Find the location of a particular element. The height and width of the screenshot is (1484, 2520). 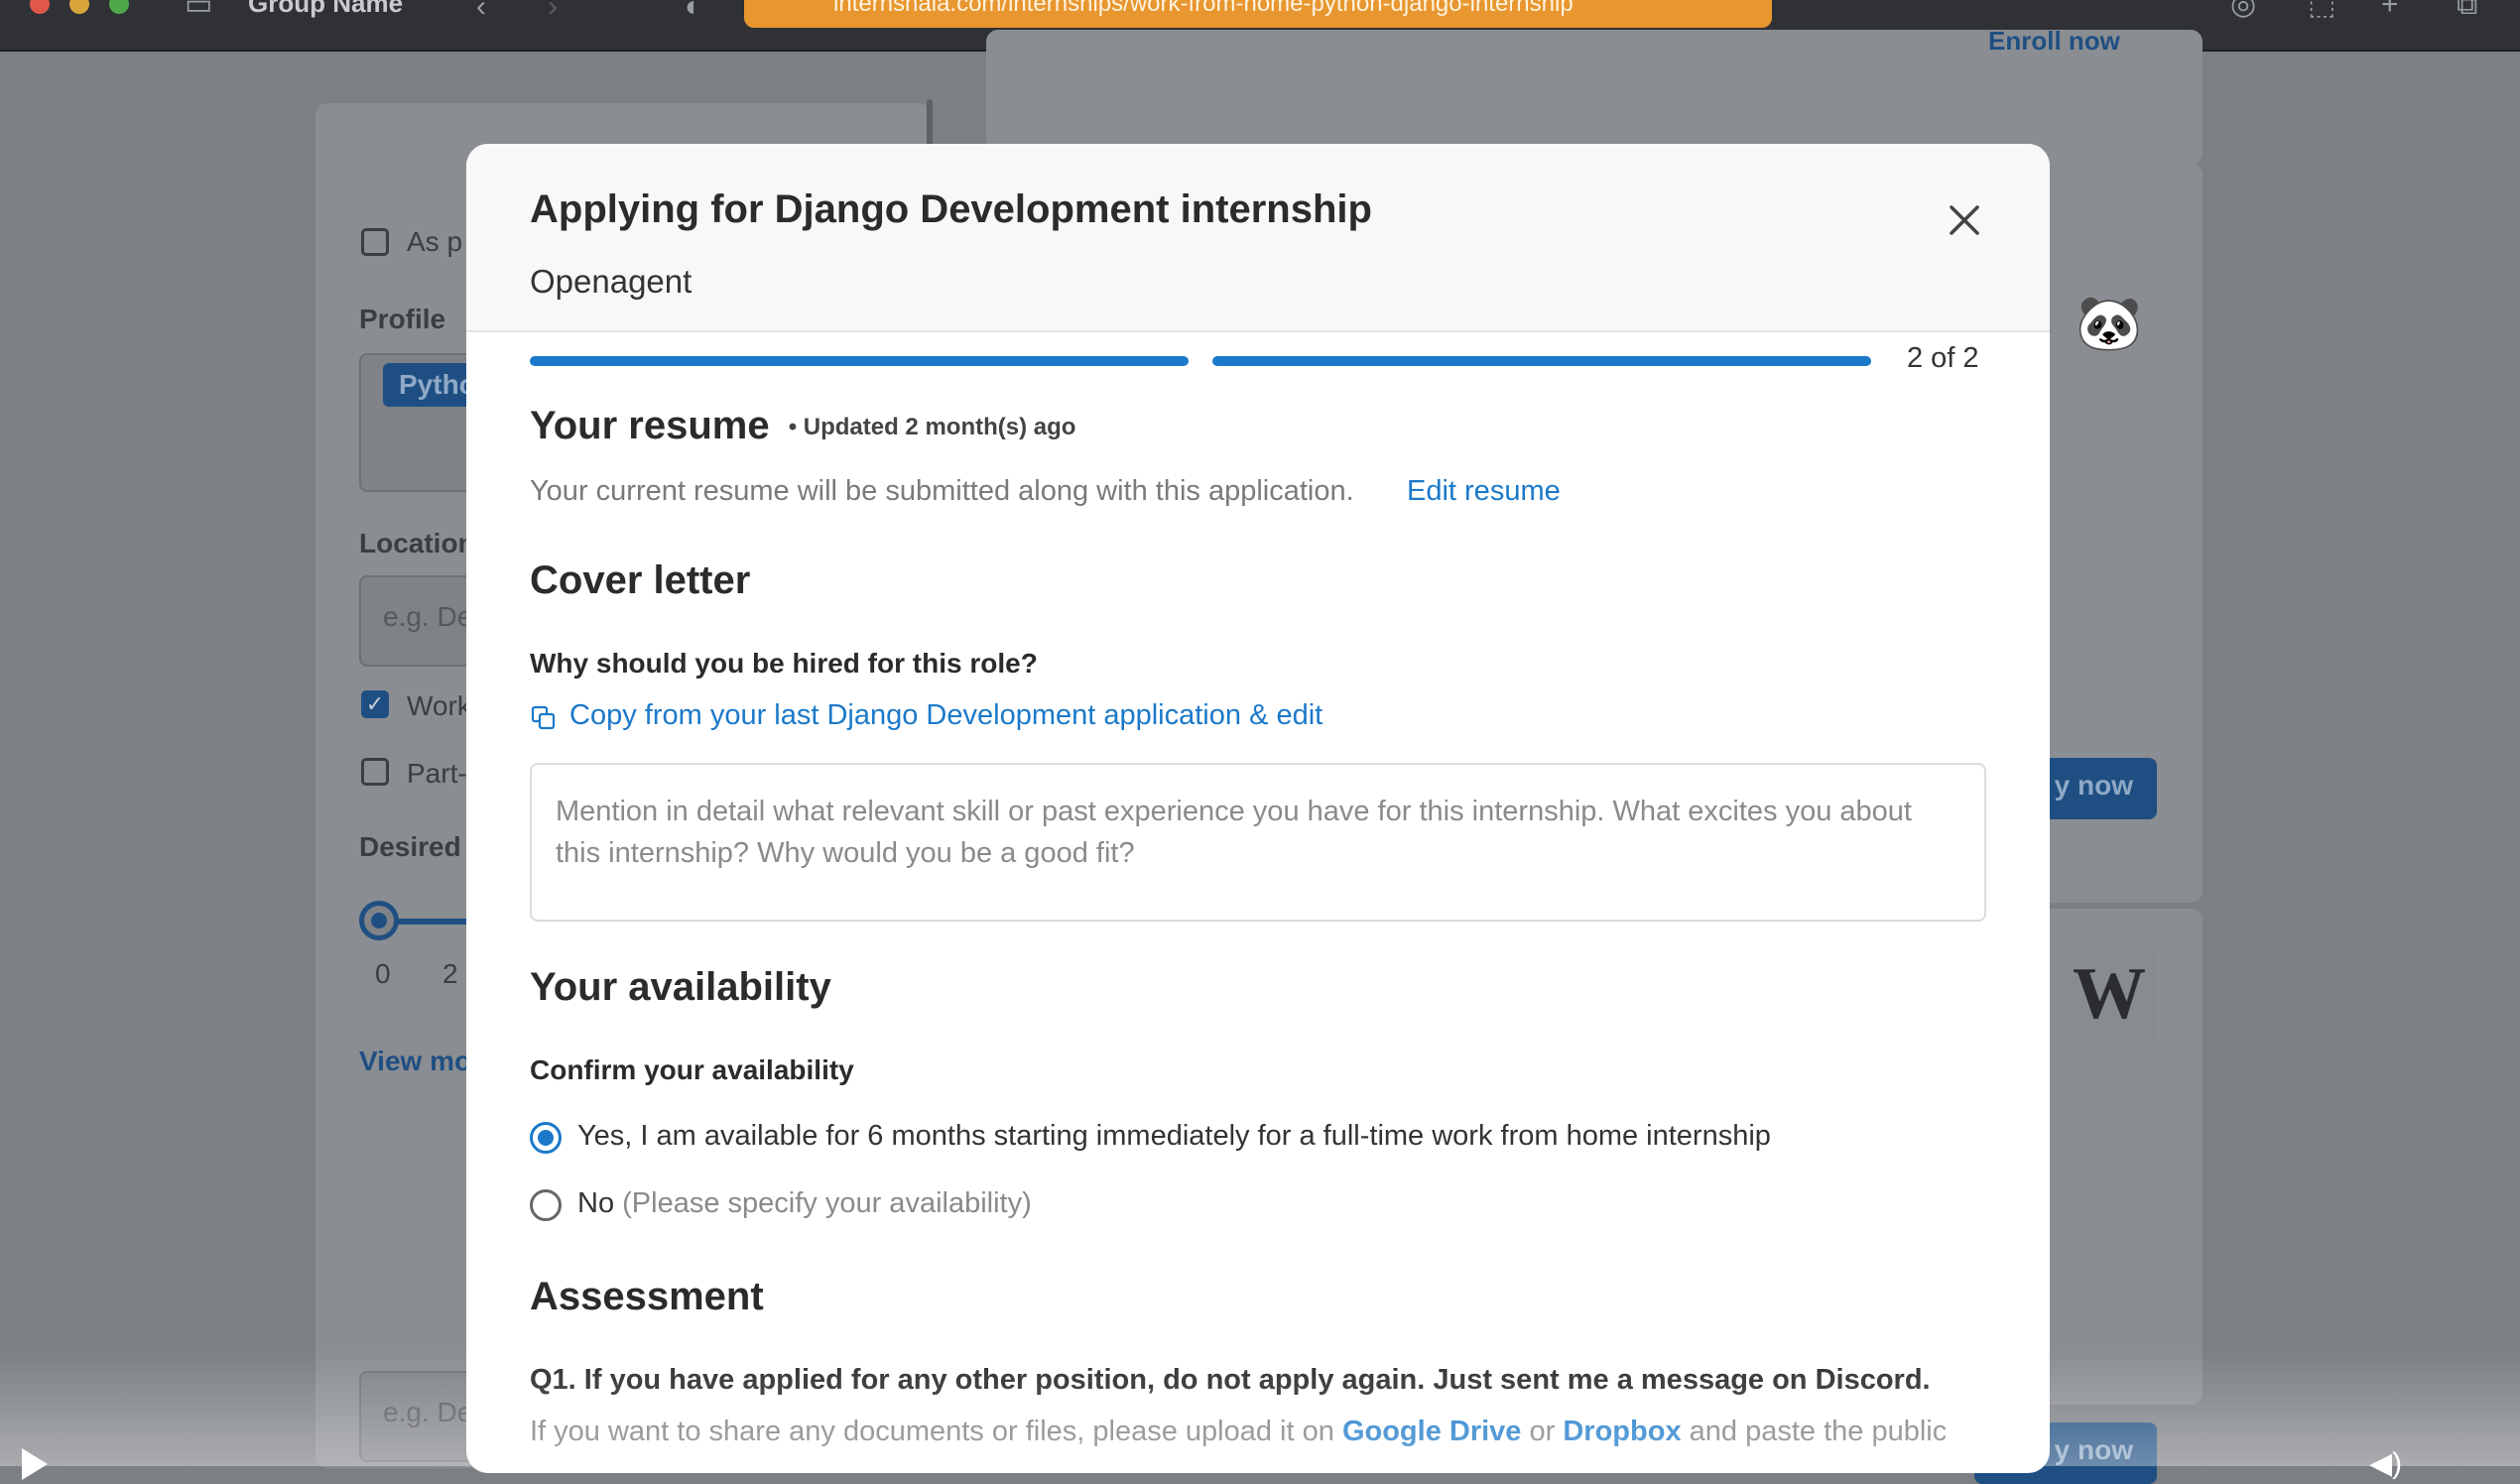

resume-updated: • Updated 2 month(s) ago is located at coordinates (932, 427).